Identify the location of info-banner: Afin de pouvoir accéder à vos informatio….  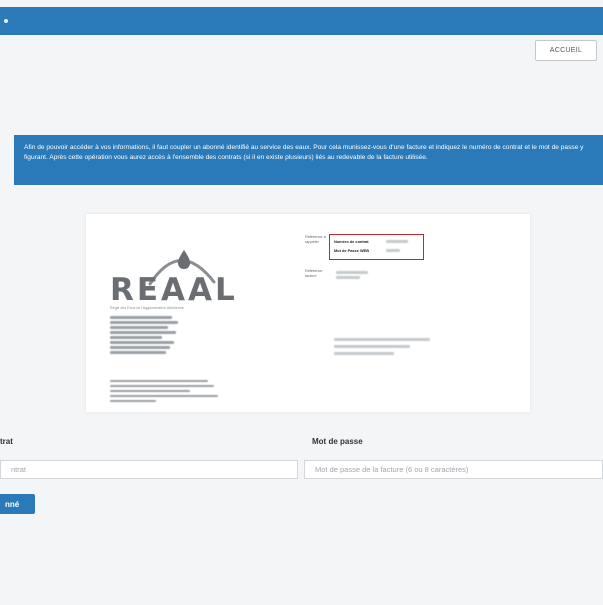
(308, 160).